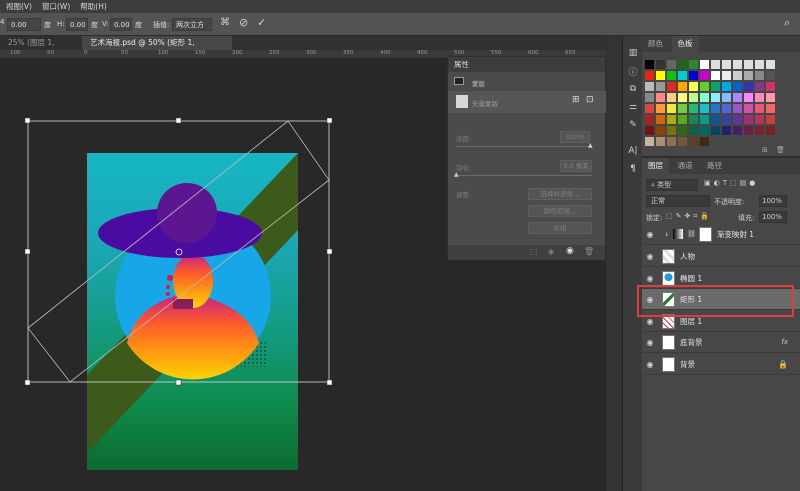 This screenshot has height=491, width=800. I want to click on fx-icon: fx, so click(784, 342).